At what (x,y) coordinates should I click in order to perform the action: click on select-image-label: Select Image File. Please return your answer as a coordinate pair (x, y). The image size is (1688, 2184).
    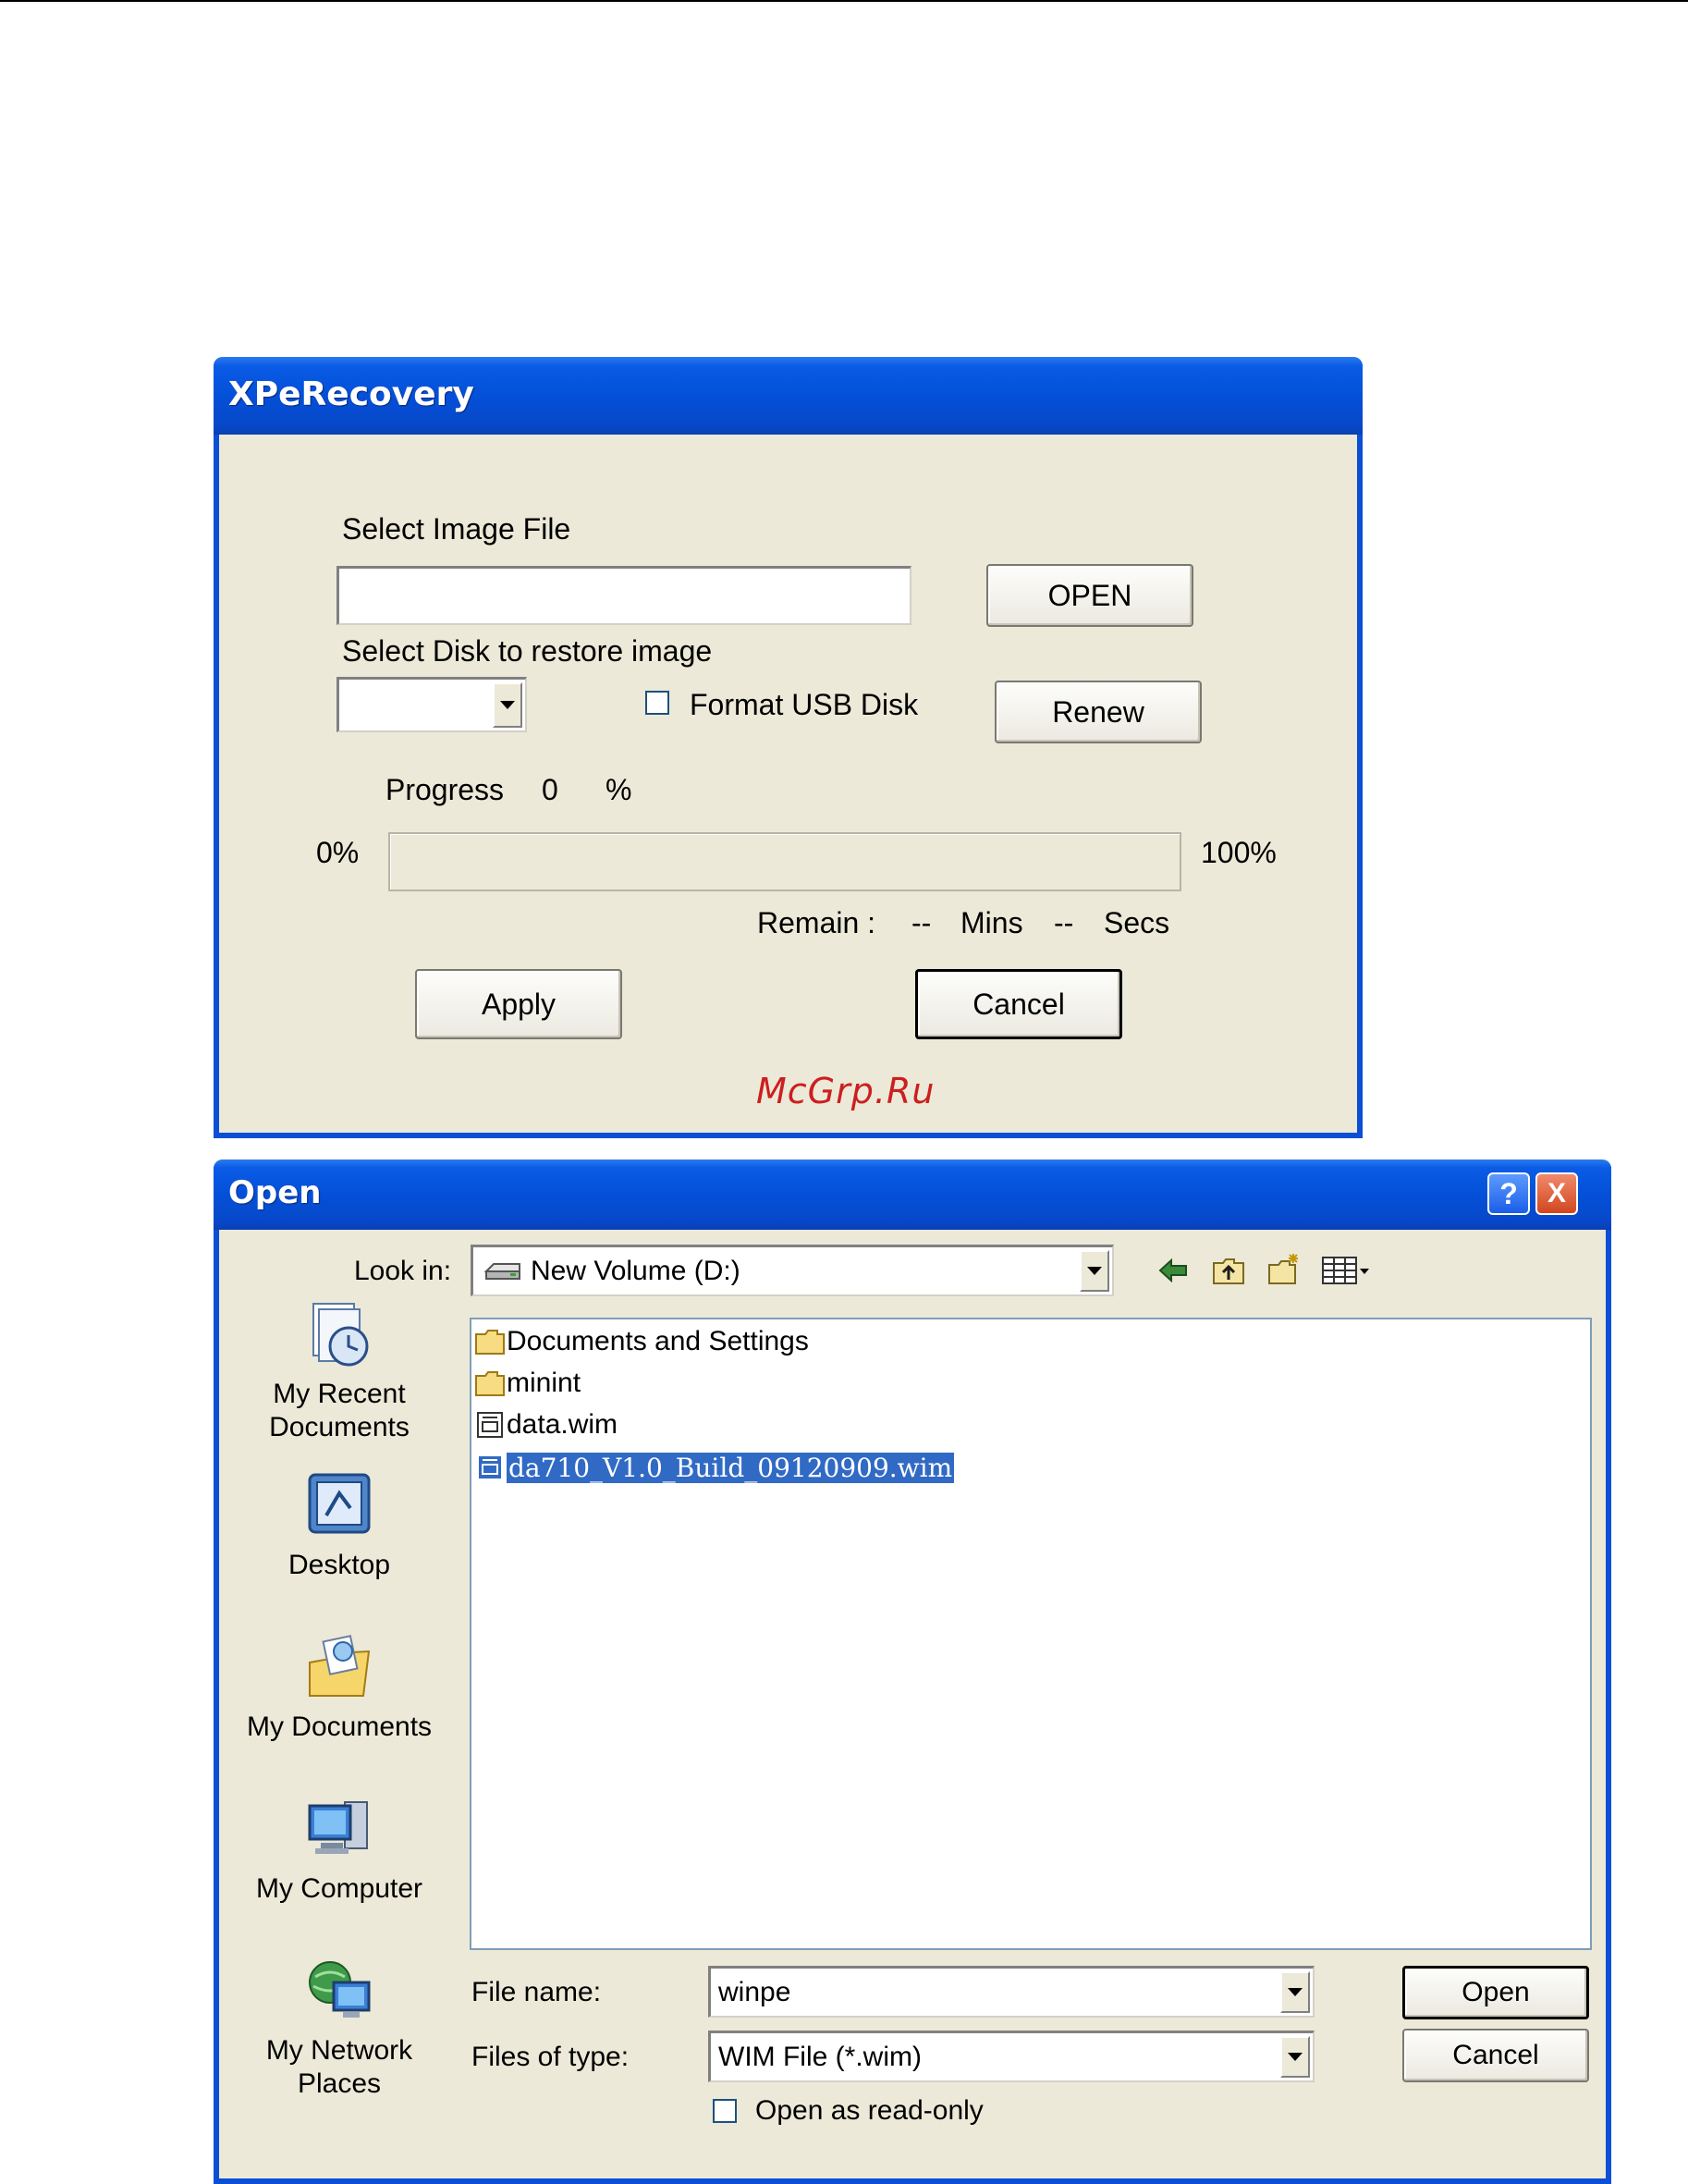
    Looking at the image, I should click on (456, 529).